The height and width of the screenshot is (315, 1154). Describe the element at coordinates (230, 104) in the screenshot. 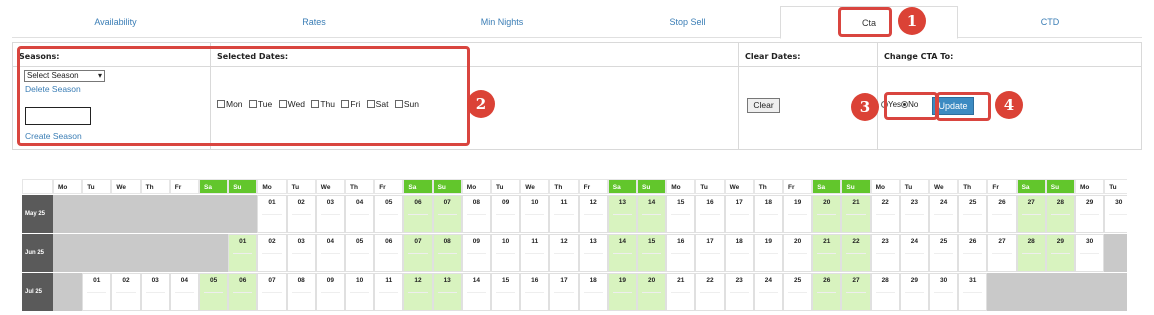

I see `weekday-option-mon: Mon` at that location.